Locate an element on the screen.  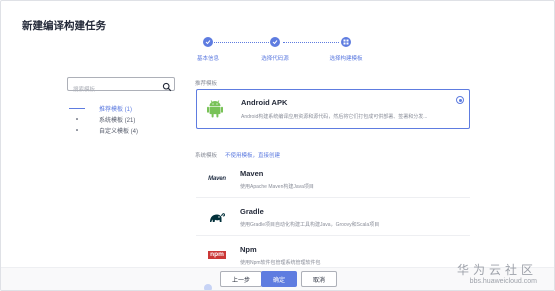
previous-step-button: 上一步 is located at coordinates (241, 279).